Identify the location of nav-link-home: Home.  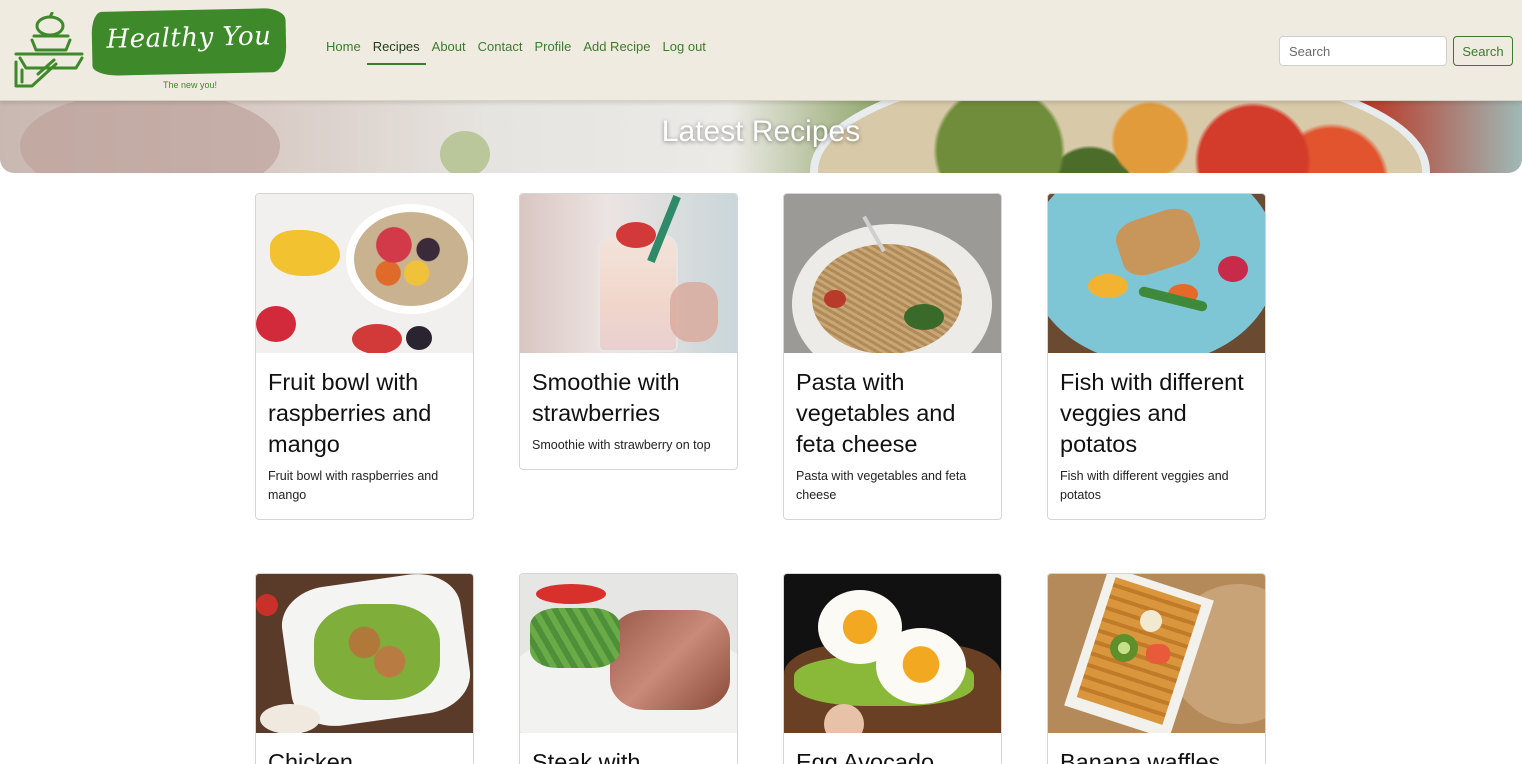
(346, 52).